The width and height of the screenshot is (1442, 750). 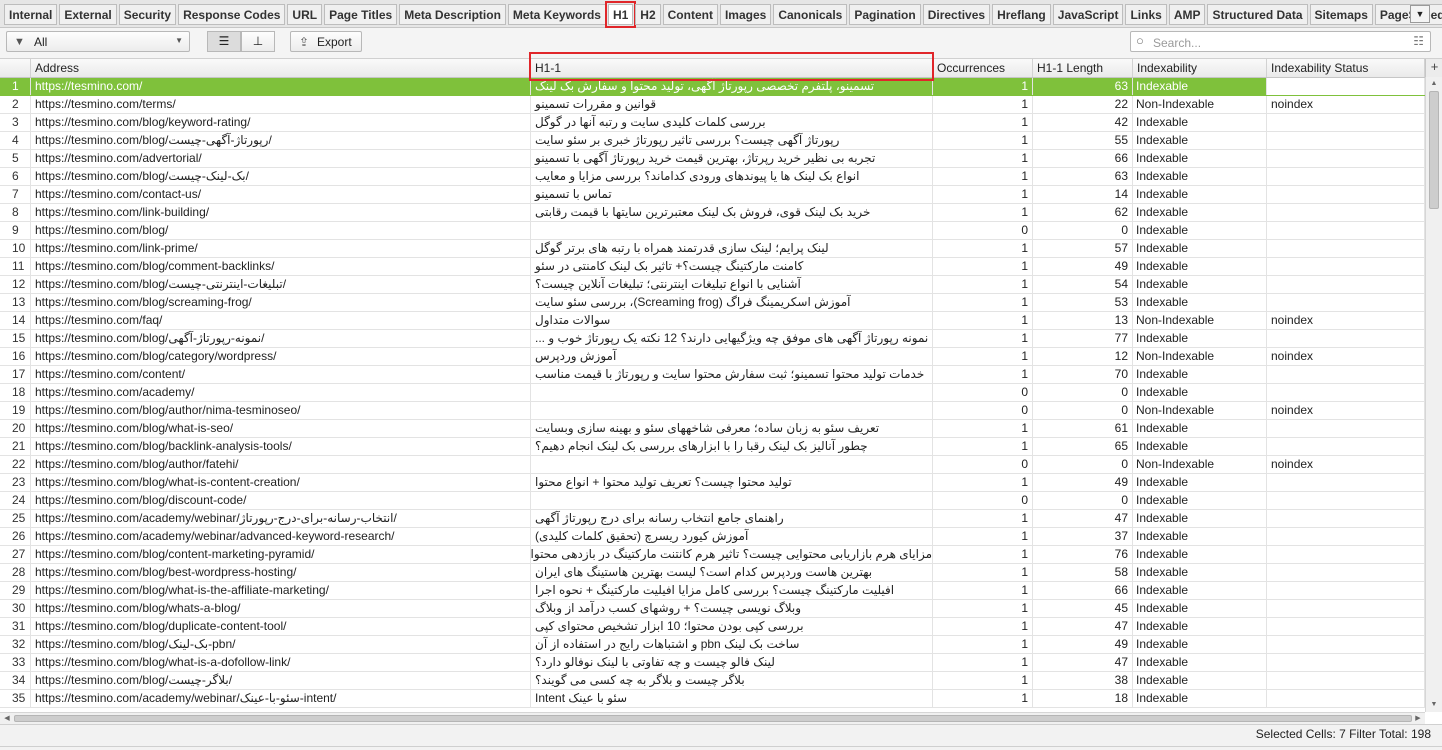 What do you see at coordinates (281, 392) in the screenshot?
I see `address-cell: https://tesmino.com/academy/` at bounding box center [281, 392].